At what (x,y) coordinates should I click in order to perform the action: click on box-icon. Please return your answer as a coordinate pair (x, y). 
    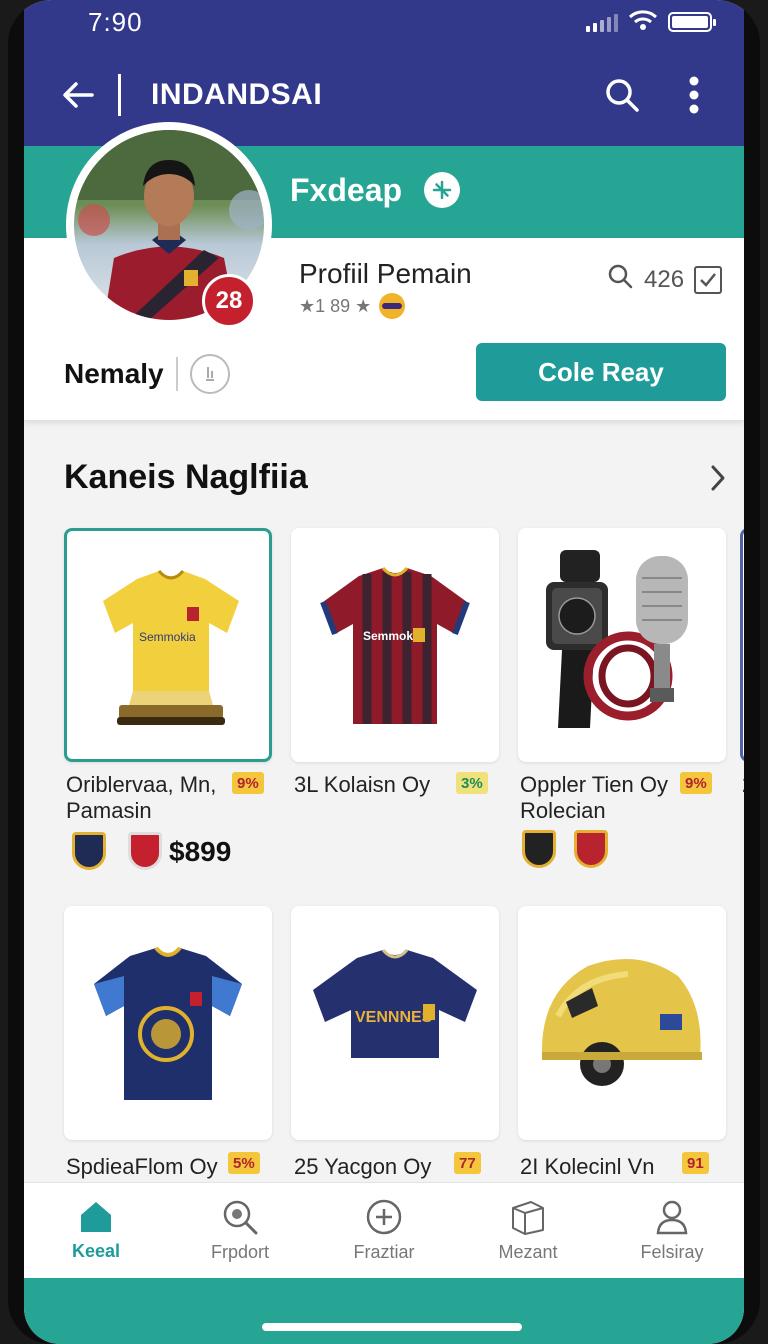
    Looking at the image, I should click on (528, 1218).